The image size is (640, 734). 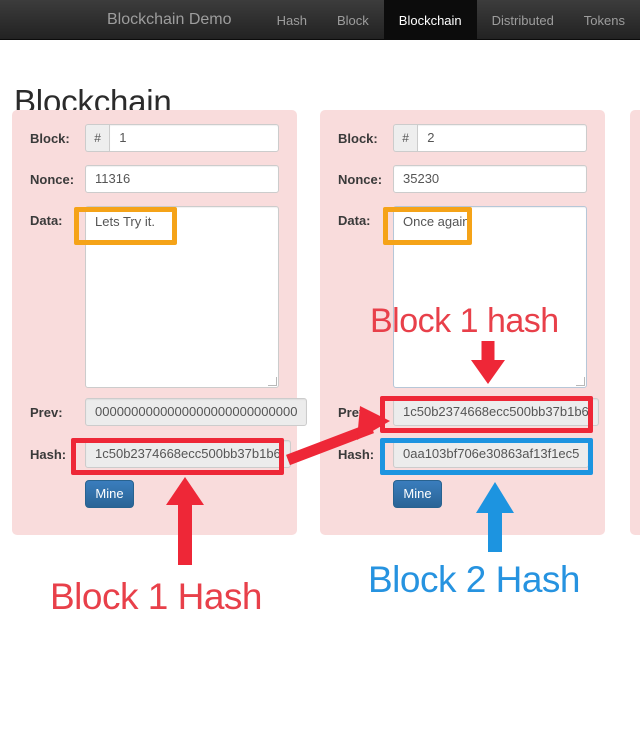 What do you see at coordinates (194, 138) in the screenshot?
I see `block-number-input: 1` at bounding box center [194, 138].